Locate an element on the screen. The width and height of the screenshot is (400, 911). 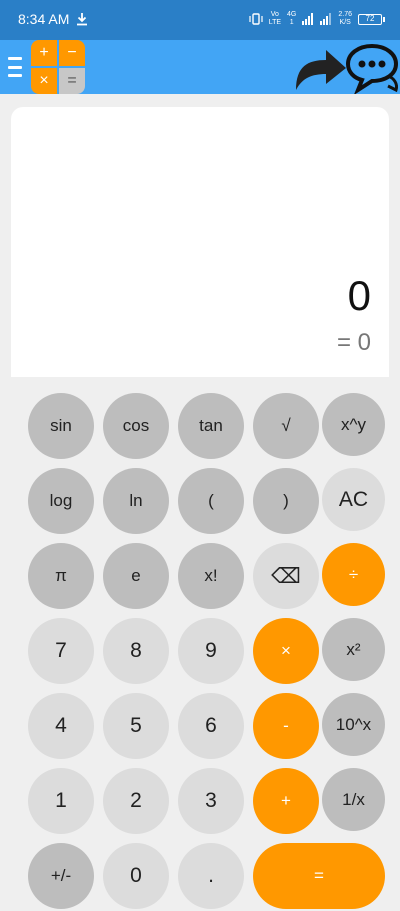
digit-4-button: 4 is located at coordinates (61, 726).